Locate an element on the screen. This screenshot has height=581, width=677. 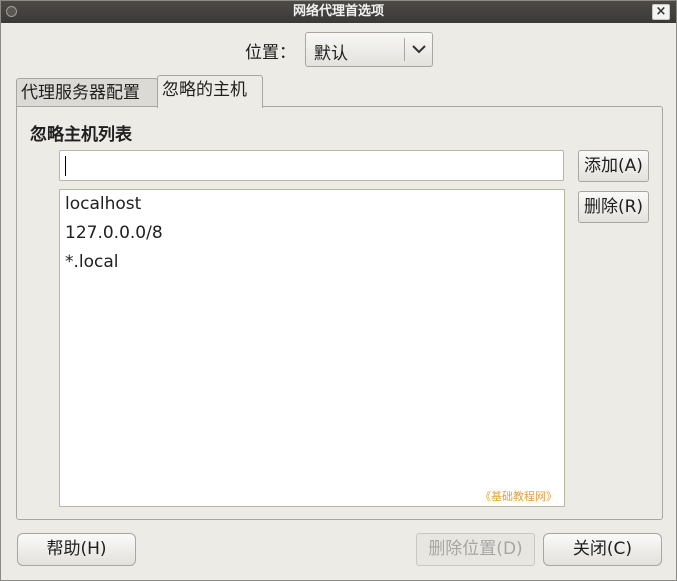
location-value: 默认 is located at coordinates (331, 54).